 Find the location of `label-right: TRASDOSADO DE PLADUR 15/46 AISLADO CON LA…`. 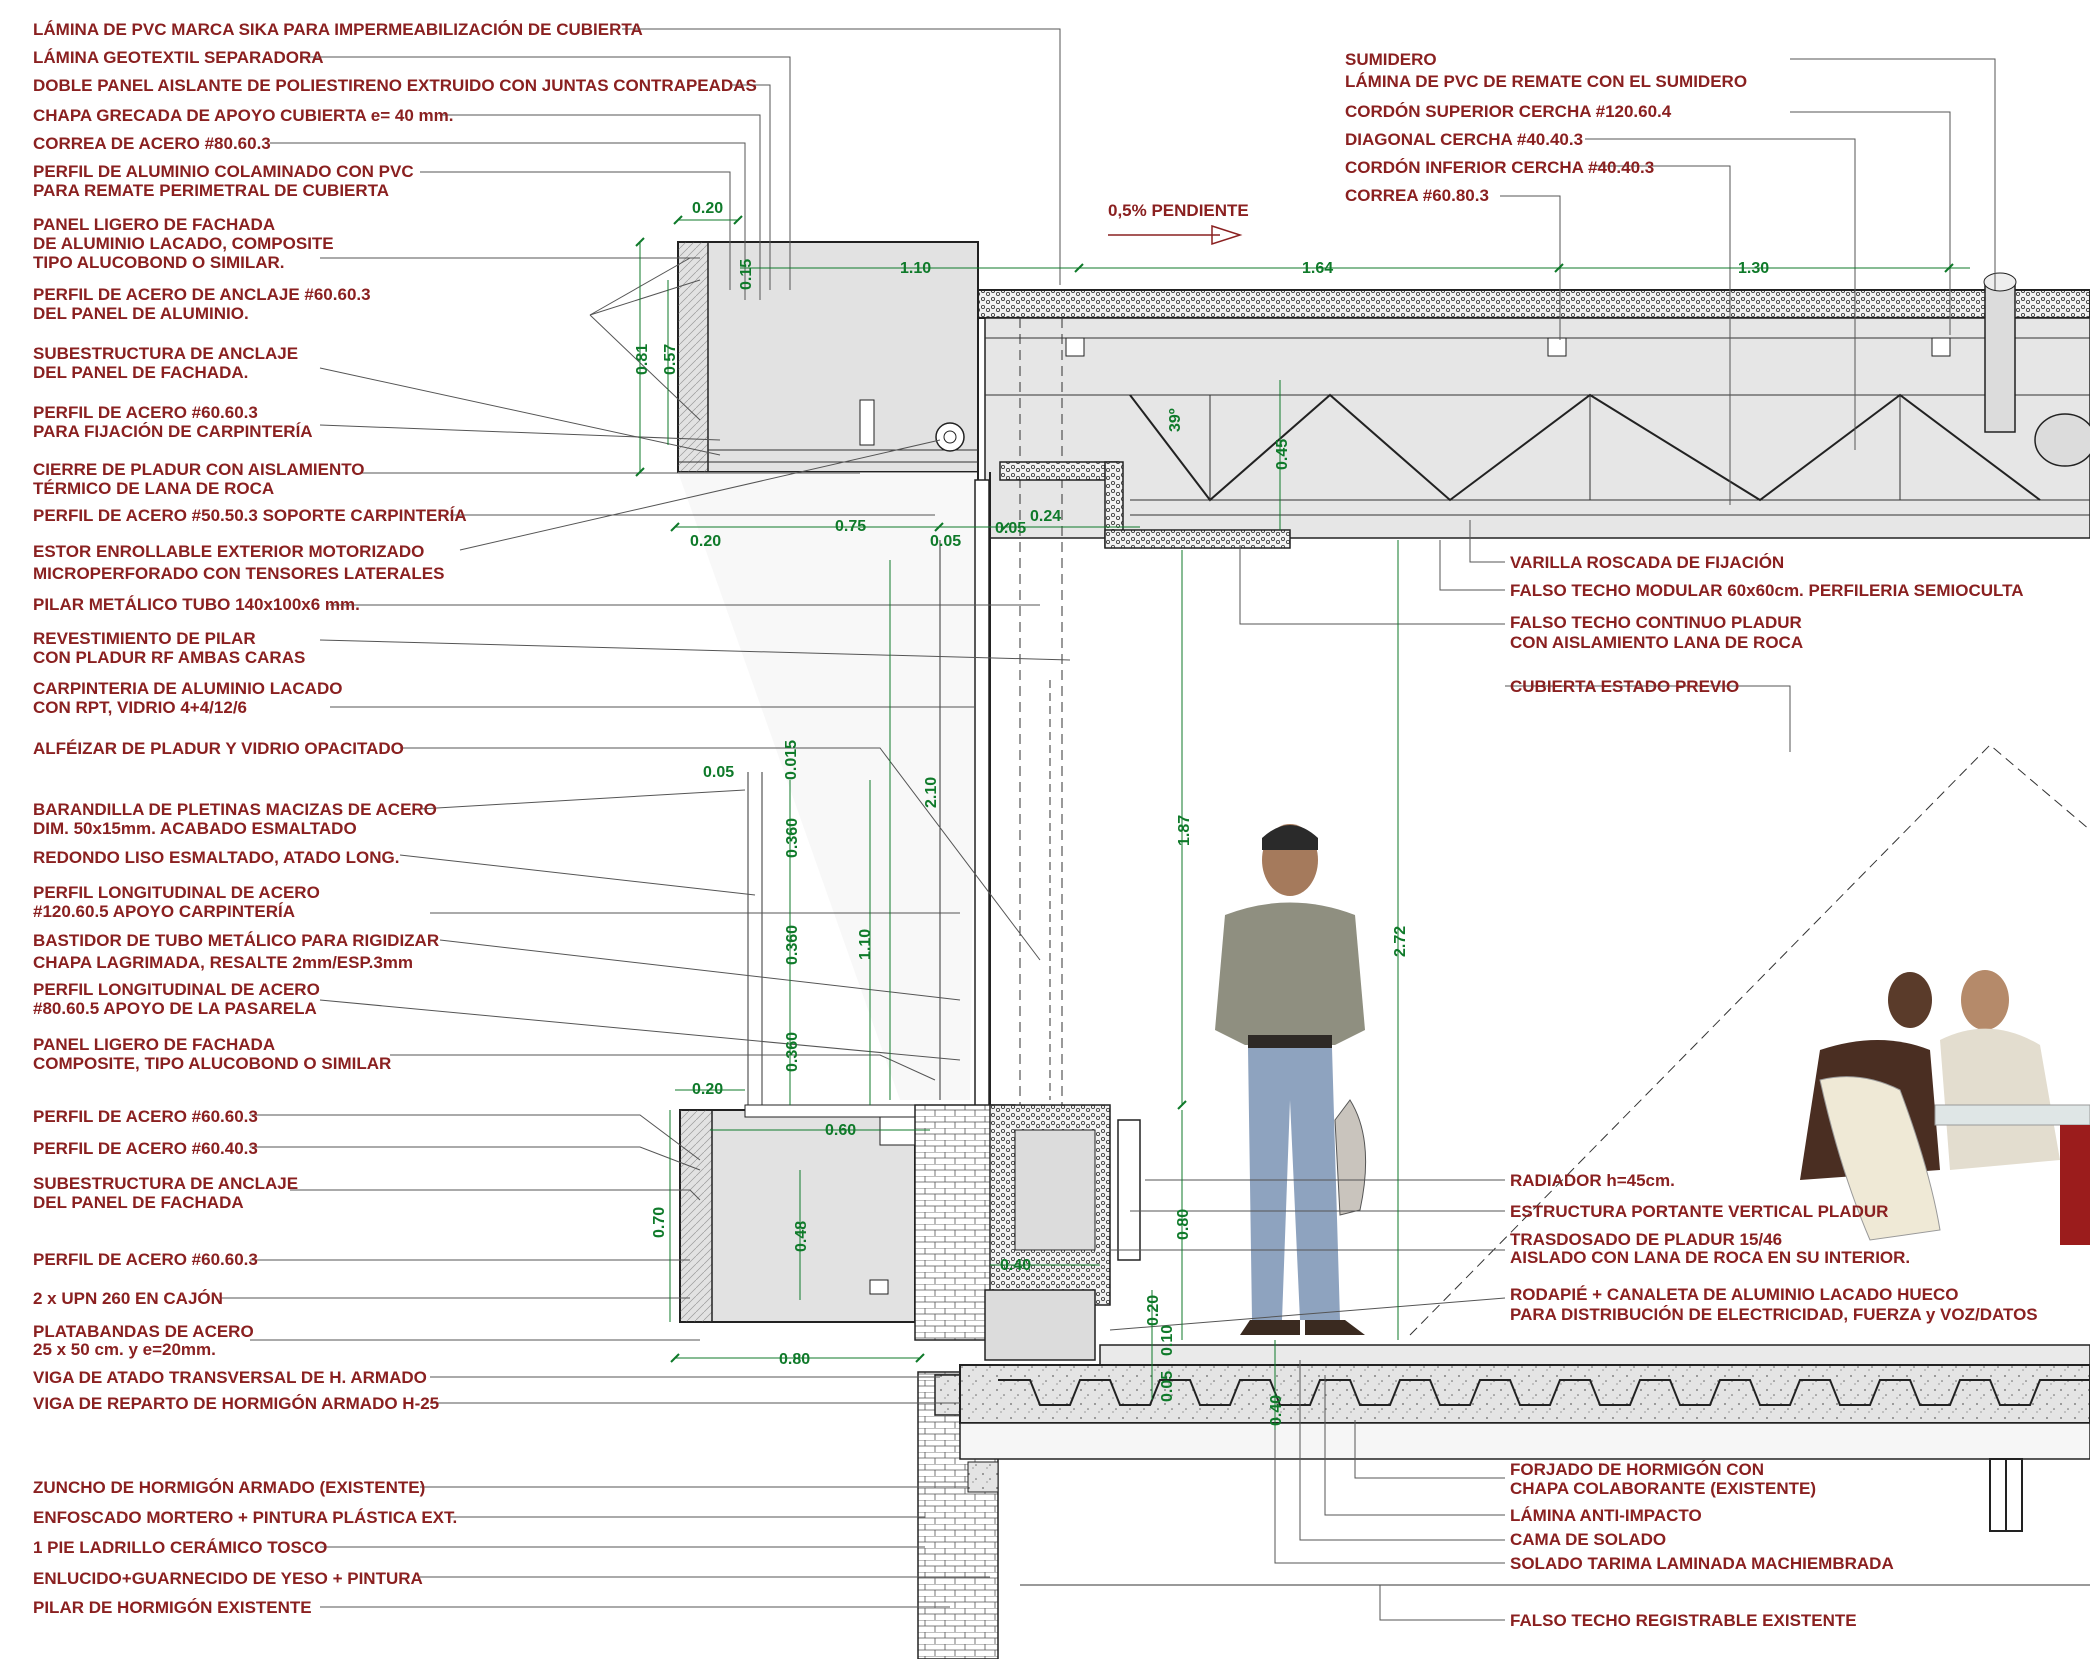

label-right: TRASDOSADO DE PLADUR 15/46 AISLADO CON LA… is located at coordinates (1710, 1248).